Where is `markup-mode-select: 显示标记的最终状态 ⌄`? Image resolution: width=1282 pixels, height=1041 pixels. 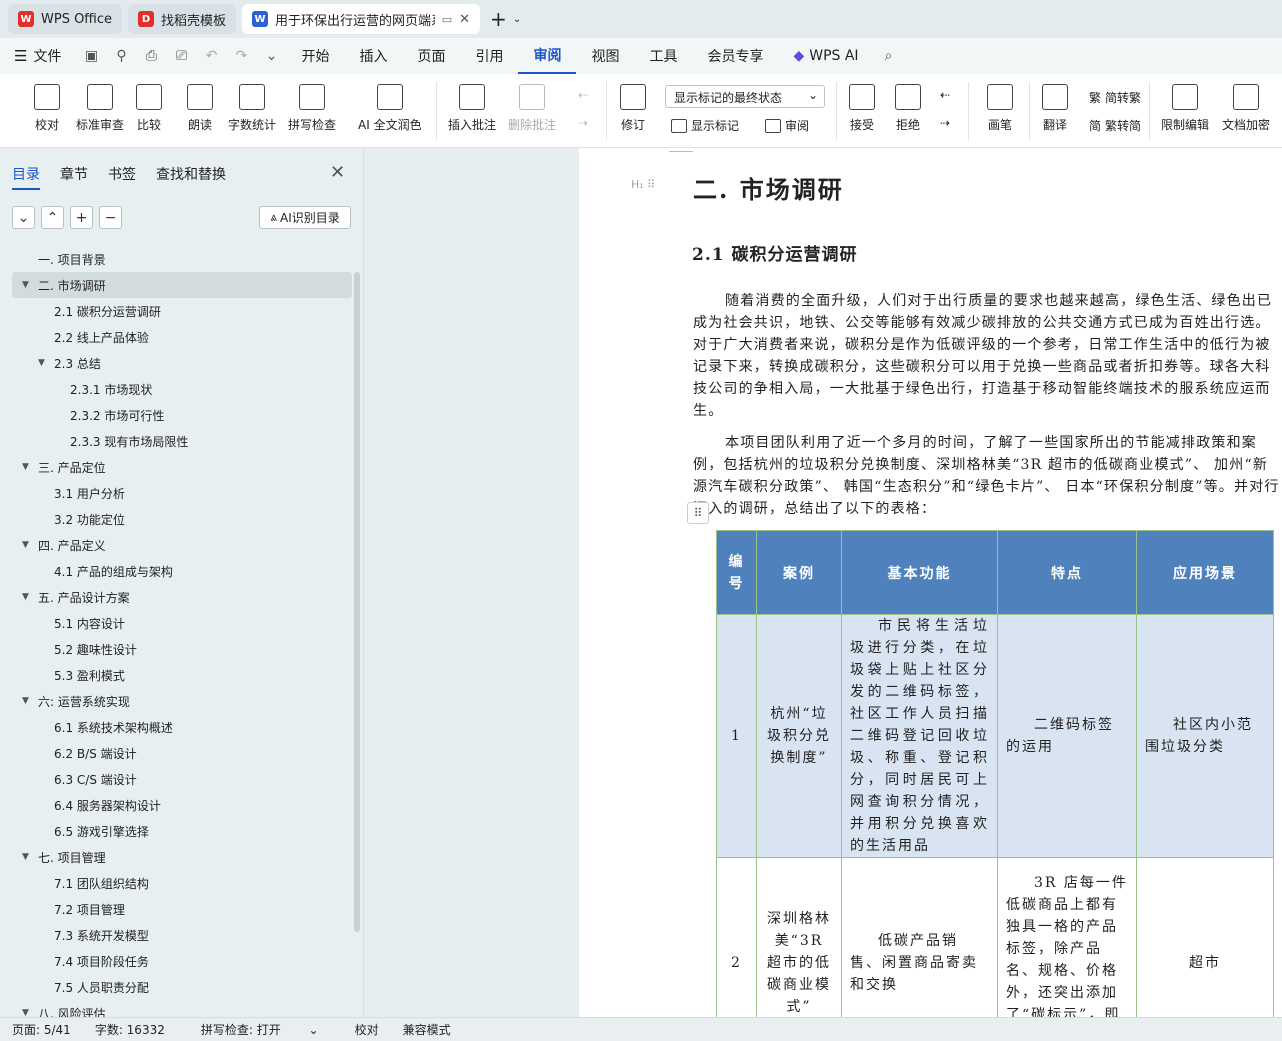
markup-mode-select: 显示标记的最终状态 ⌄ is located at coordinates (745, 96).